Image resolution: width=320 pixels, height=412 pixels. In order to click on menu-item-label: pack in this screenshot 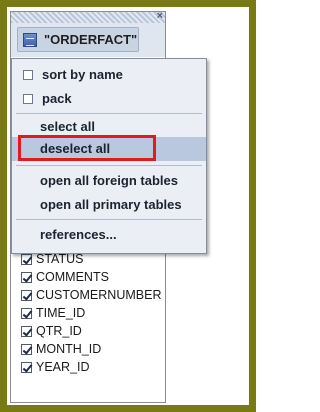, I will do `click(57, 98)`.